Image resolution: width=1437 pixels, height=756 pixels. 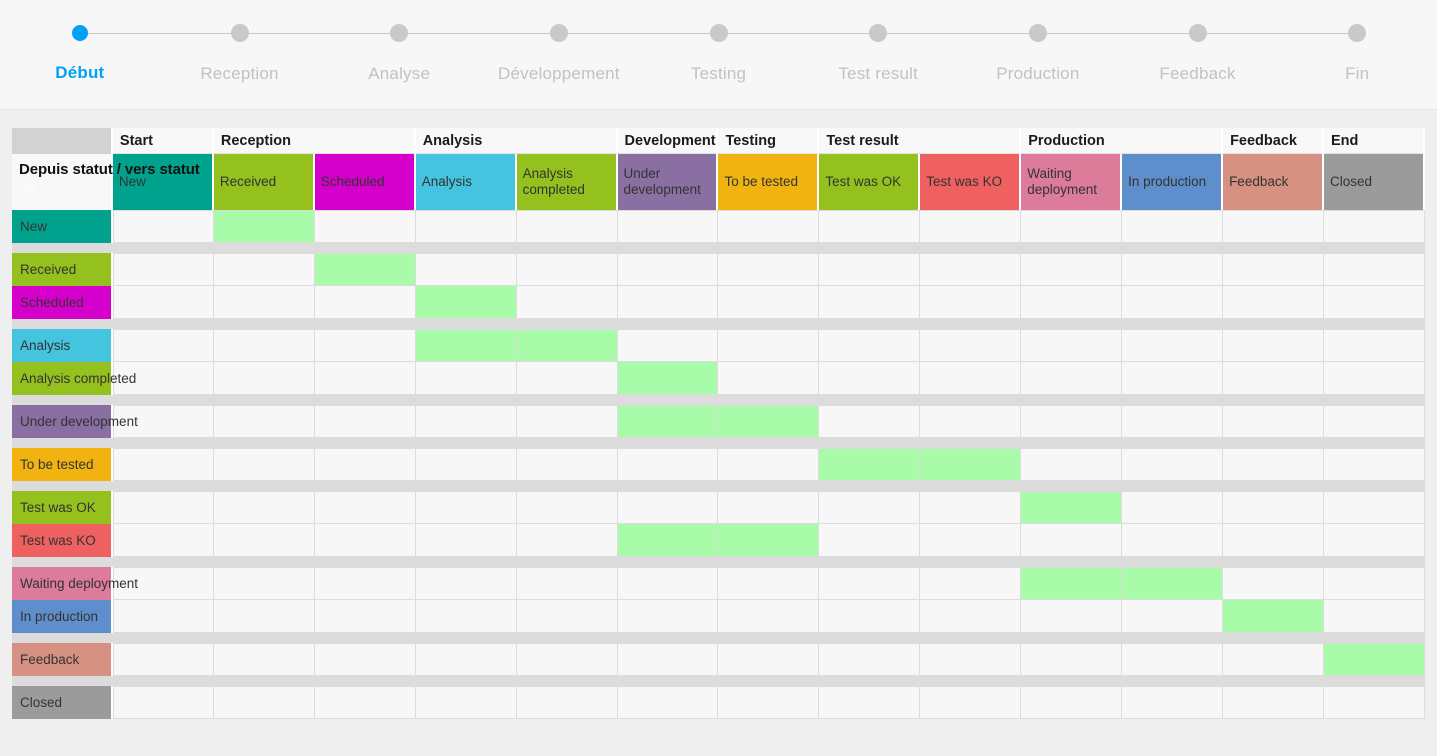 What do you see at coordinates (870, 182) in the screenshot?
I see `column-status-test-was-ok: Test was OK` at bounding box center [870, 182].